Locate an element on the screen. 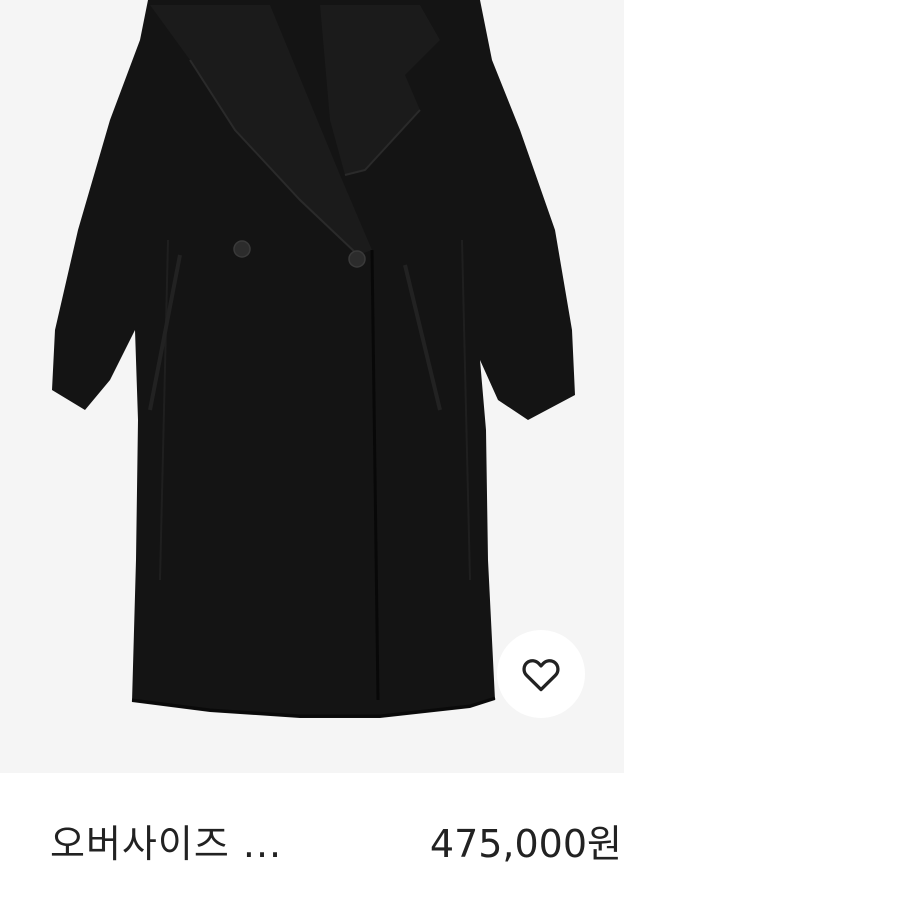  wishlist-button is located at coordinates (541, 674).